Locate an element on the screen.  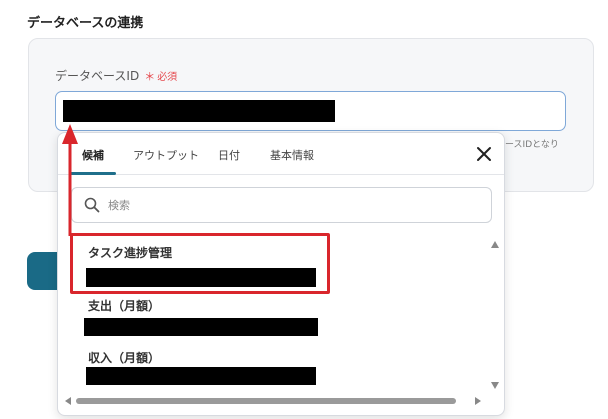
required-mark: ＊ is located at coordinates (150, 76).